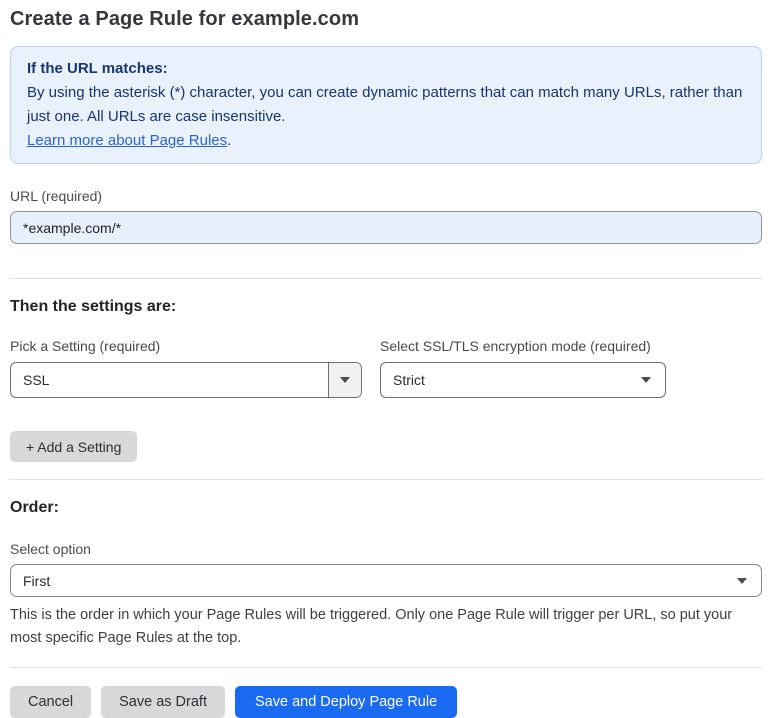  I want to click on pick-setting-field: Pick a Setting (required) SSL, so click(186, 368).